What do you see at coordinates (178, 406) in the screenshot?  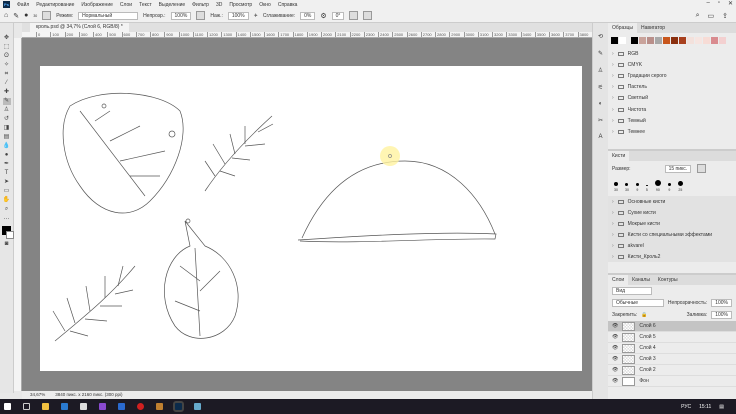 I see `photoshop-taskbar-icon` at bounding box center [178, 406].